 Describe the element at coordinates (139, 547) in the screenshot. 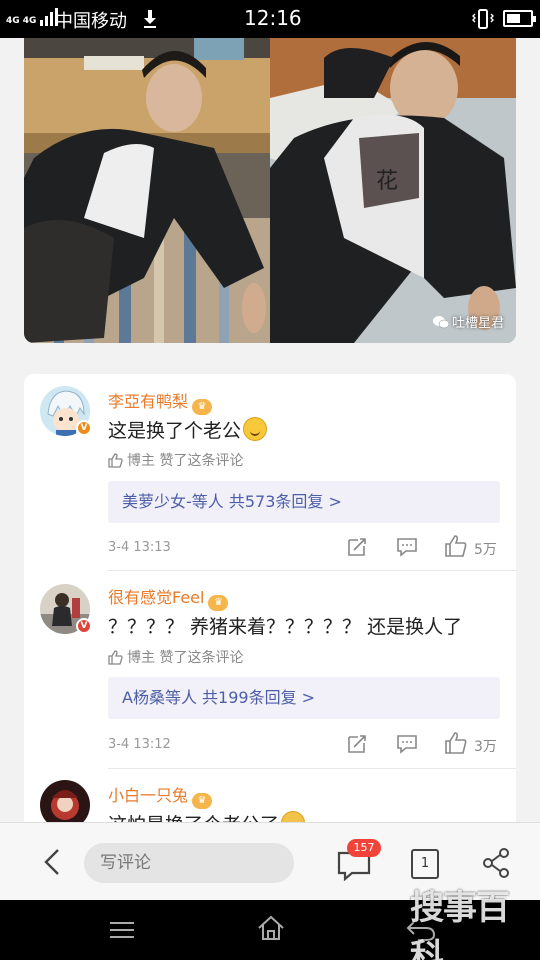

I see `comment-timestamp: 3-4 13:13` at that location.